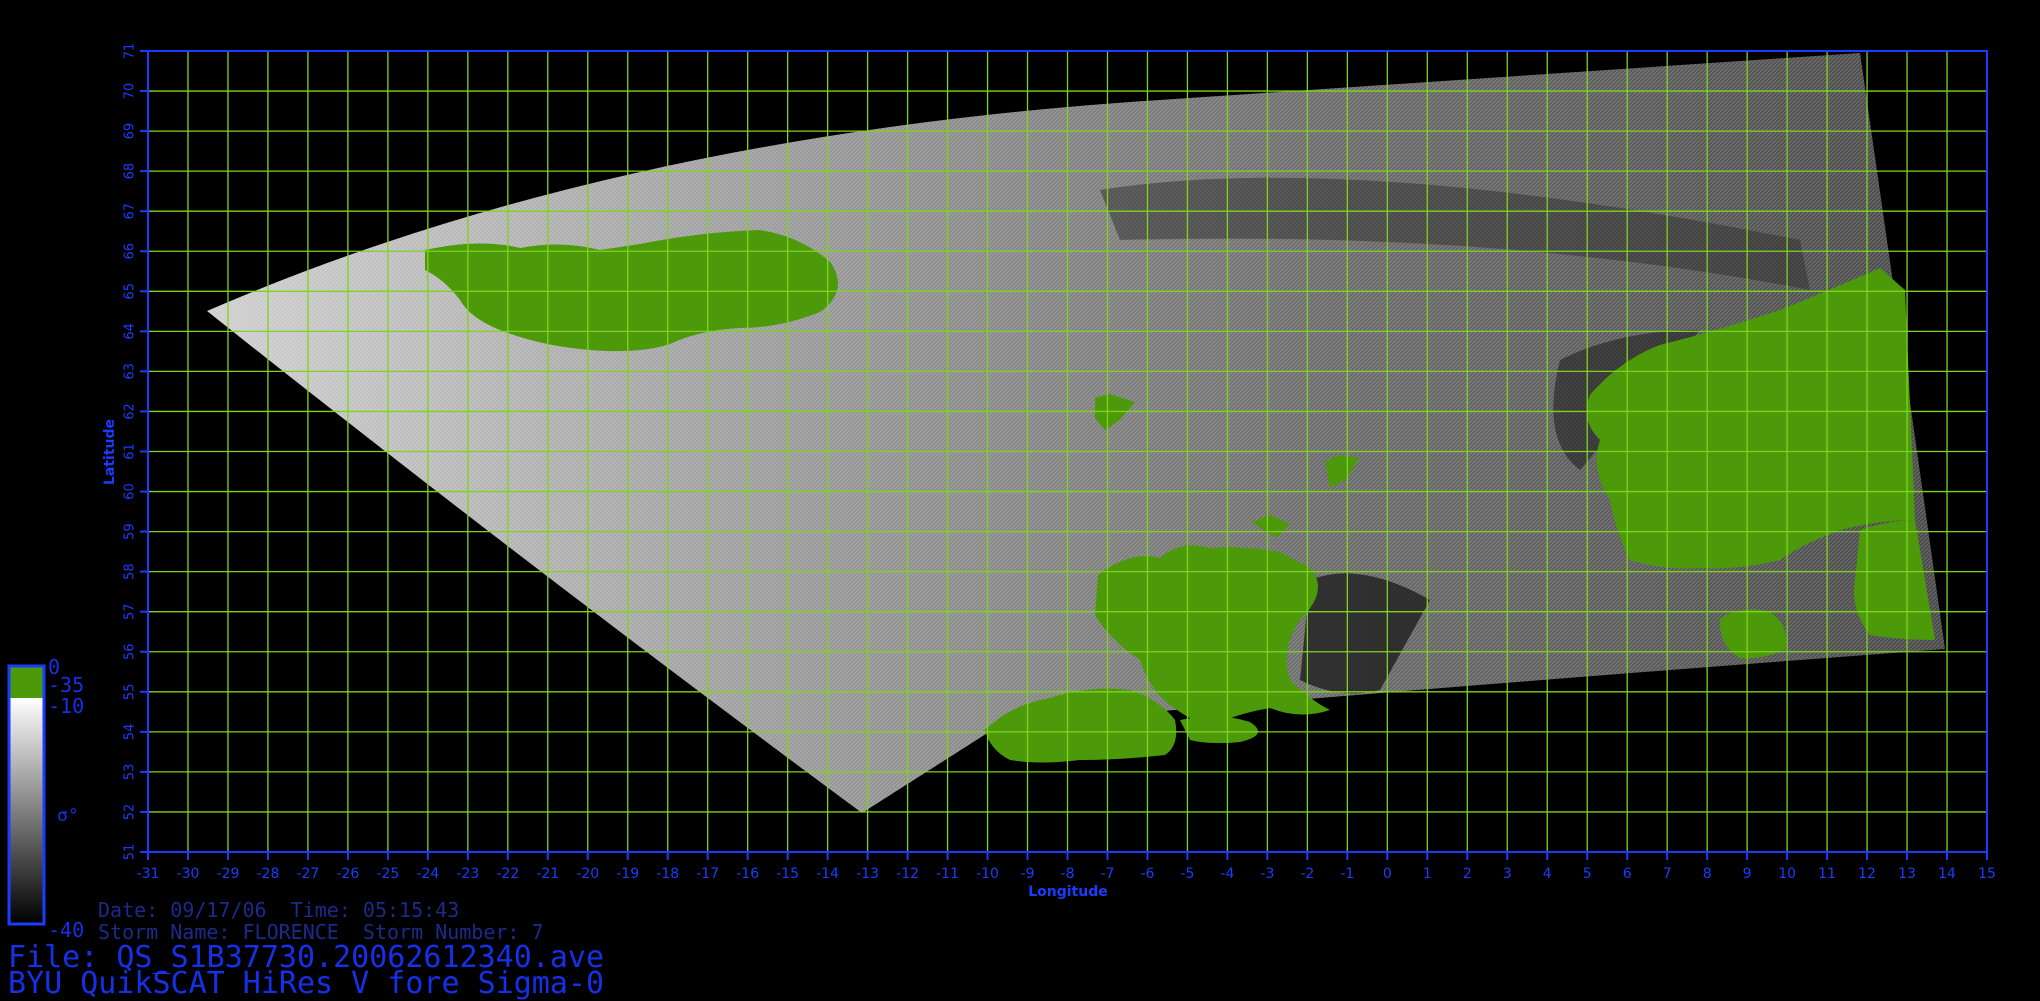  I want to click on colorbar-gradient, so click(26, 811).